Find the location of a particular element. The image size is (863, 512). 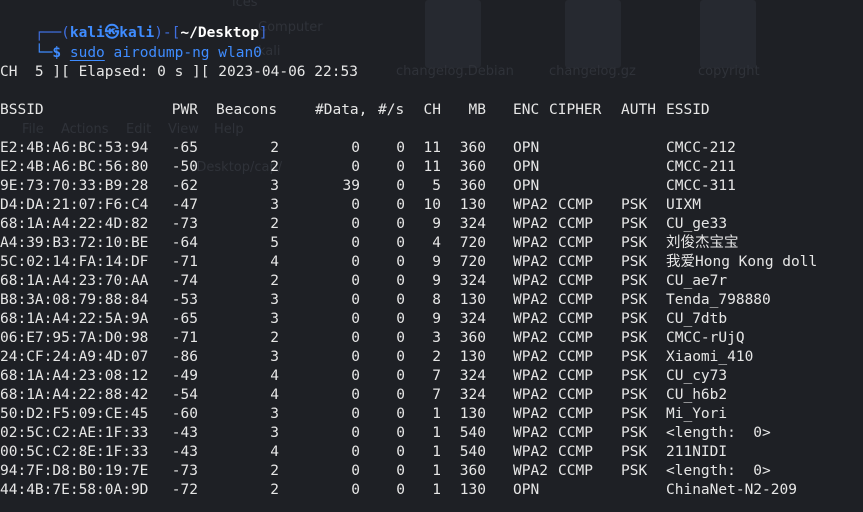

cell-ch: 2 is located at coordinates (436, 357).